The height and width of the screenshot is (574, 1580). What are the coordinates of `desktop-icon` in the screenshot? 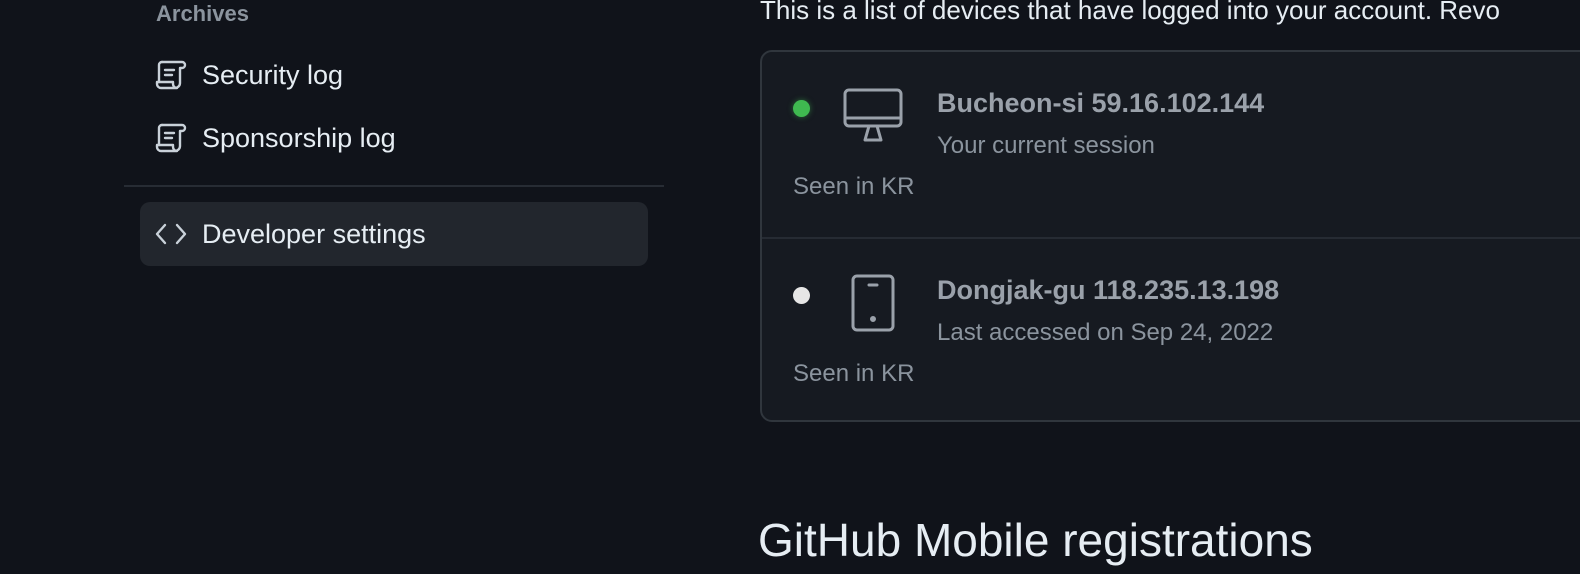 It's located at (873, 117).